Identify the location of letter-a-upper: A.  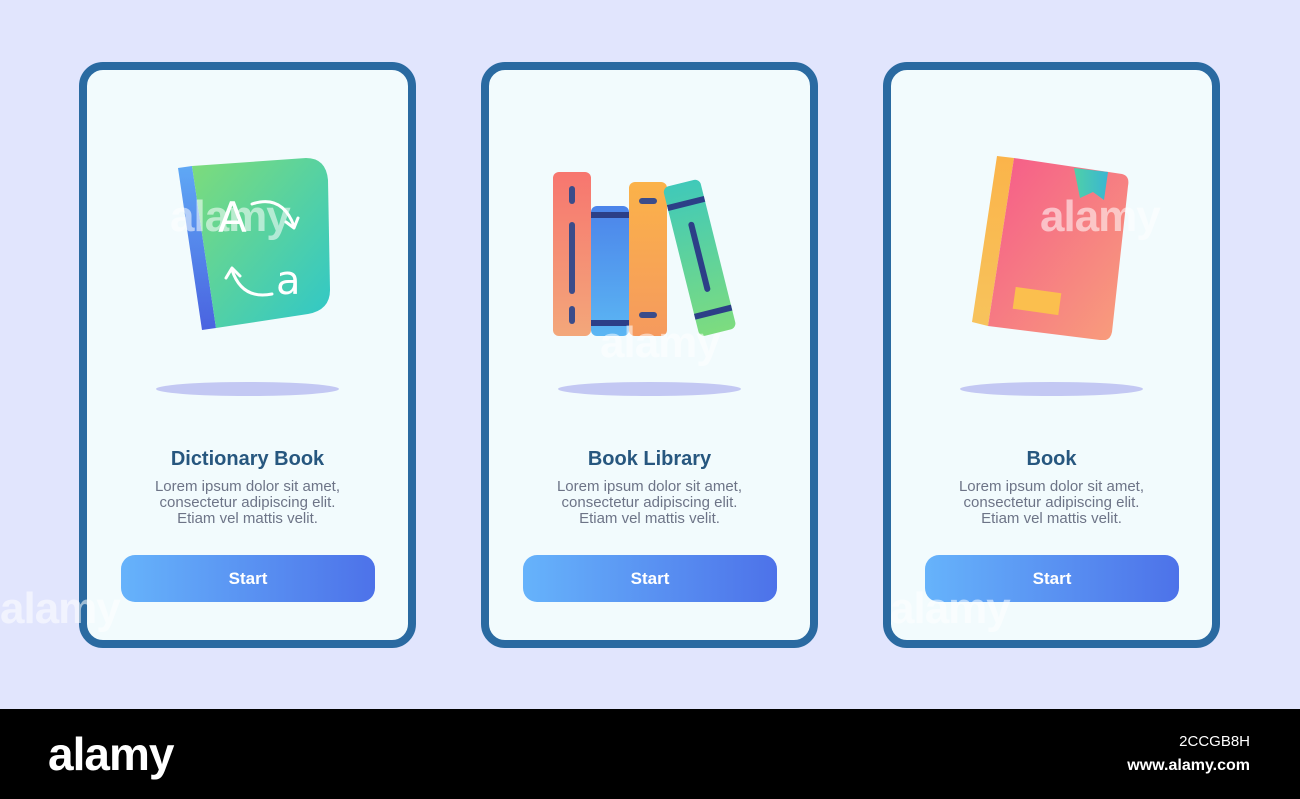
(232, 217).